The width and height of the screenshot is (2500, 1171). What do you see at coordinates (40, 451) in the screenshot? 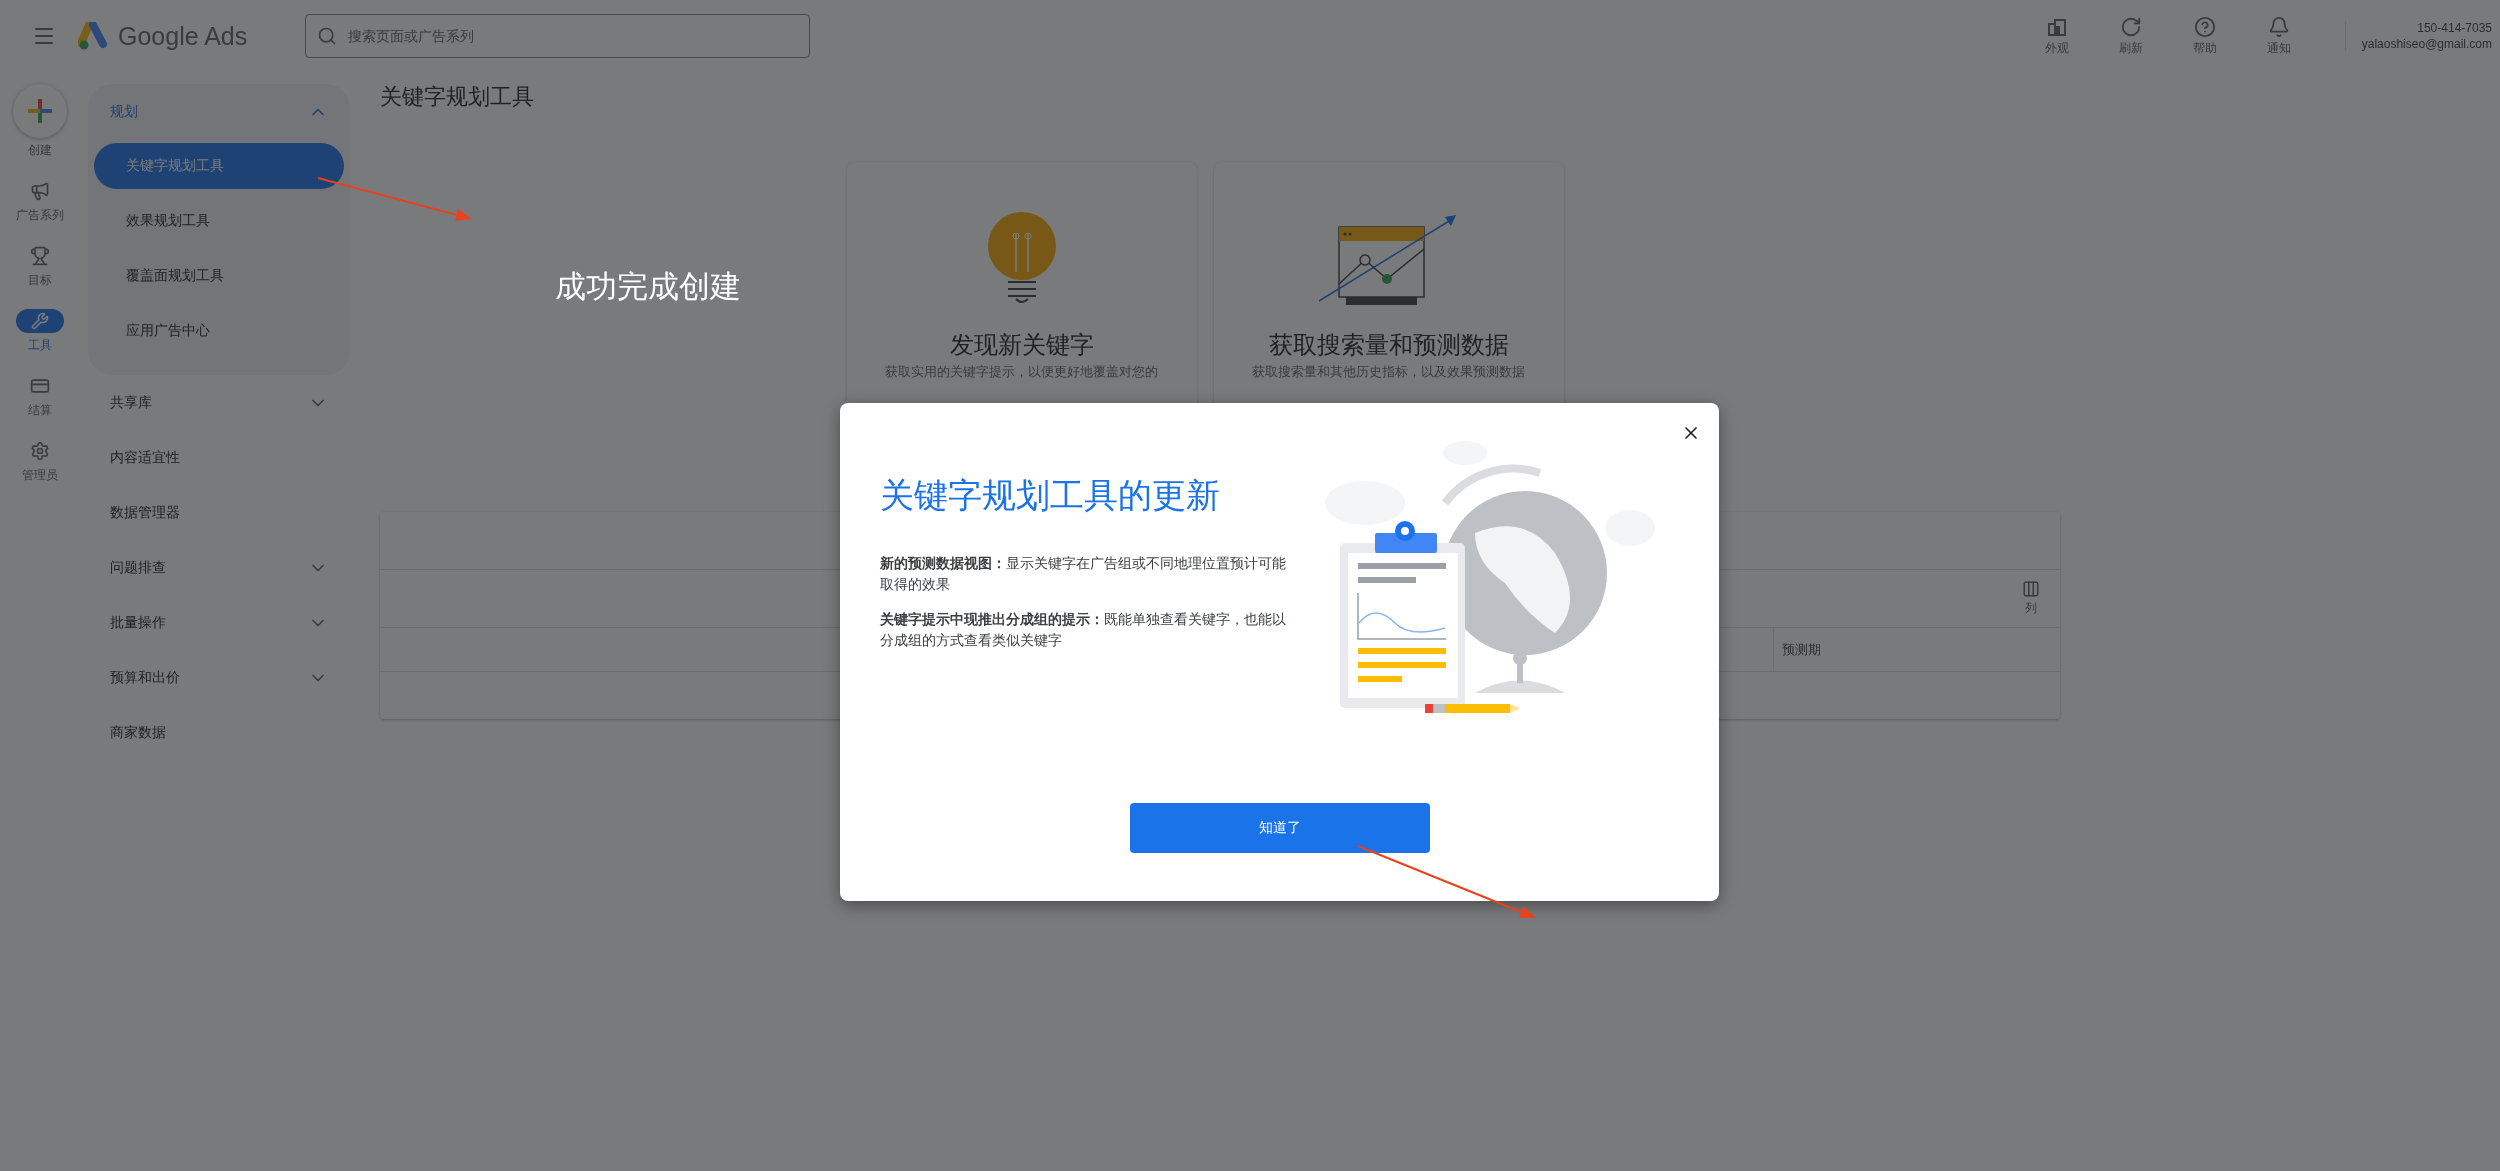
I see `settings-icon` at bounding box center [40, 451].